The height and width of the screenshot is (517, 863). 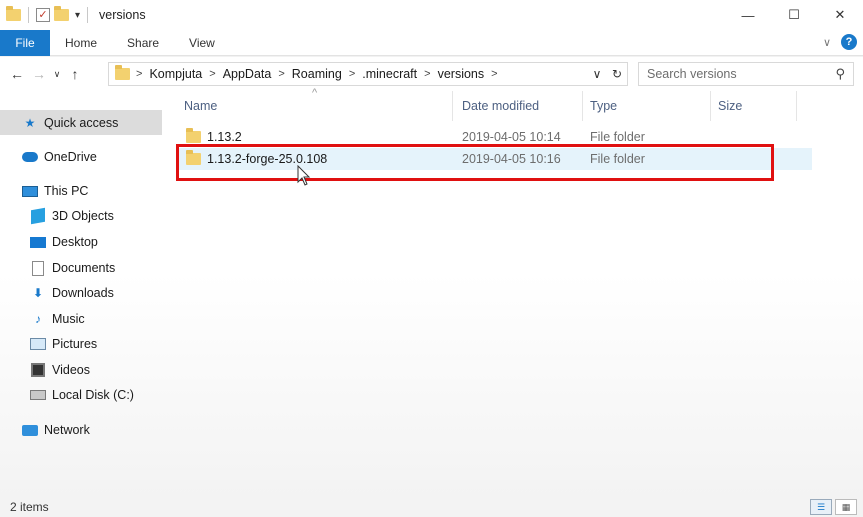 What do you see at coordinates (81, 123) in the screenshot?
I see `sidebar-item-label: Quick access` at bounding box center [81, 123].